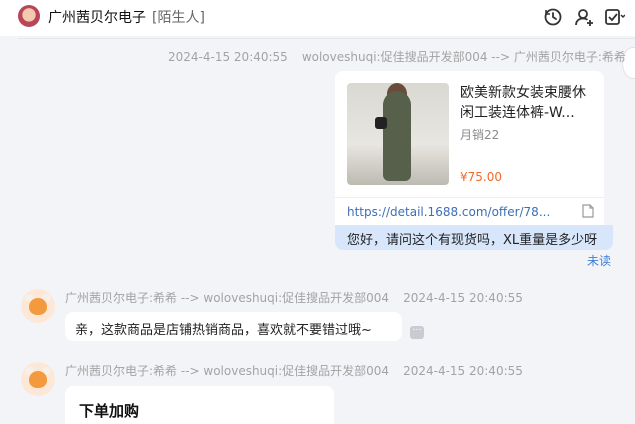 This screenshot has height=424, width=635. I want to click on read-status: 未读, so click(599, 261).